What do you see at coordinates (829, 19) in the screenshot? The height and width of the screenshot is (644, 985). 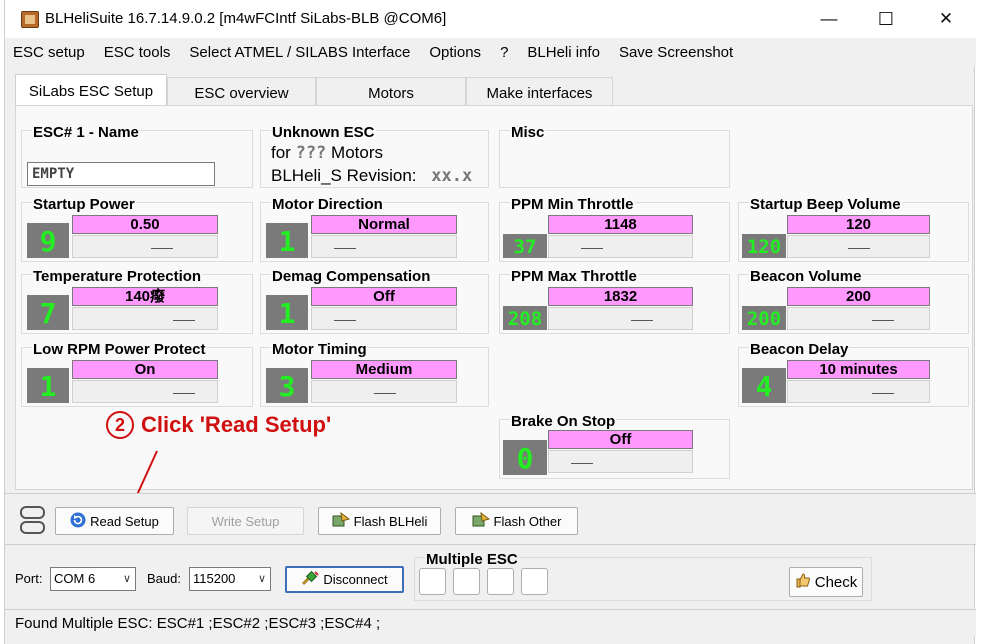 I see `minimize-button: —` at bounding box center [829, 19].